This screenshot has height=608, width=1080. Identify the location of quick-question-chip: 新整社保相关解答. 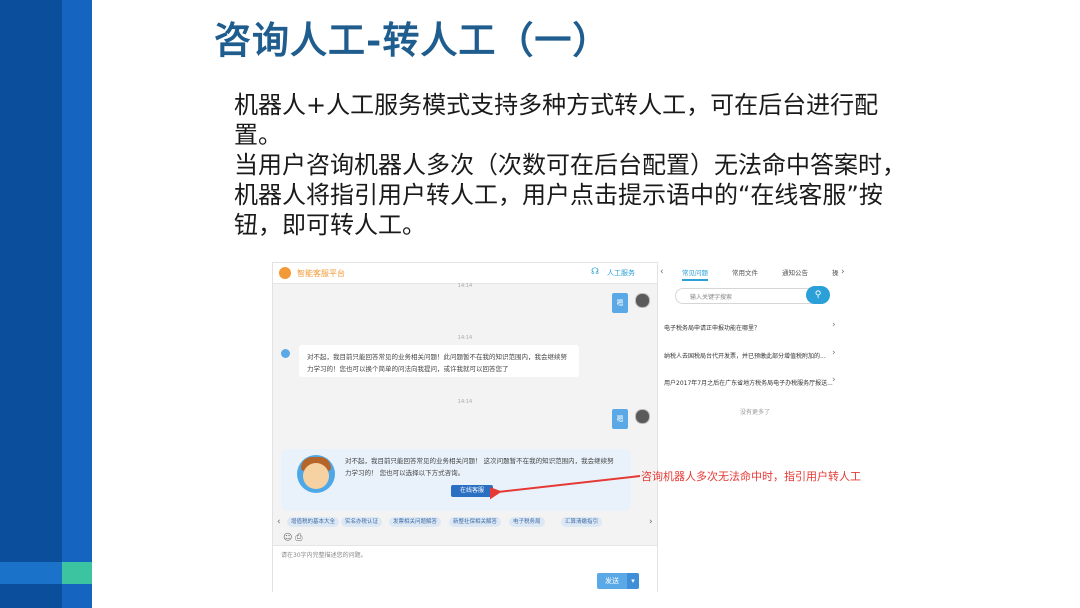
(475, 522).